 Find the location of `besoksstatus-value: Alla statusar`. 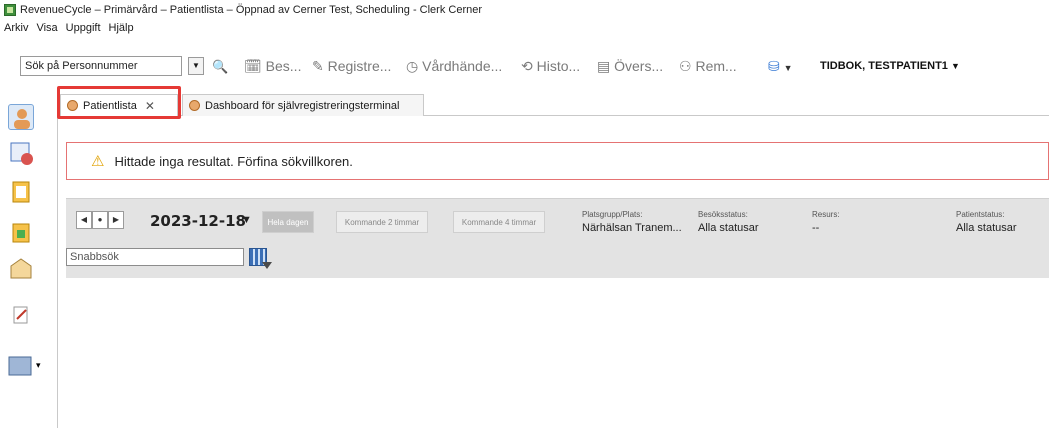

besoksstatus-value: Alla statusar is located at coordinates (728, 228).